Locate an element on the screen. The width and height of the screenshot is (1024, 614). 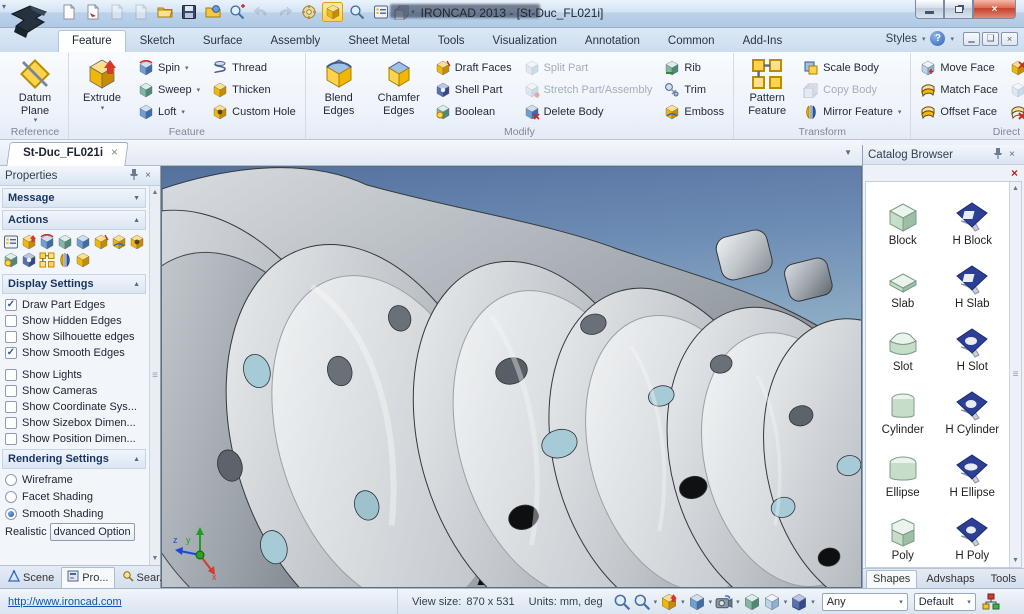
tab-surface: Surface is located at coordinates (223, 41).